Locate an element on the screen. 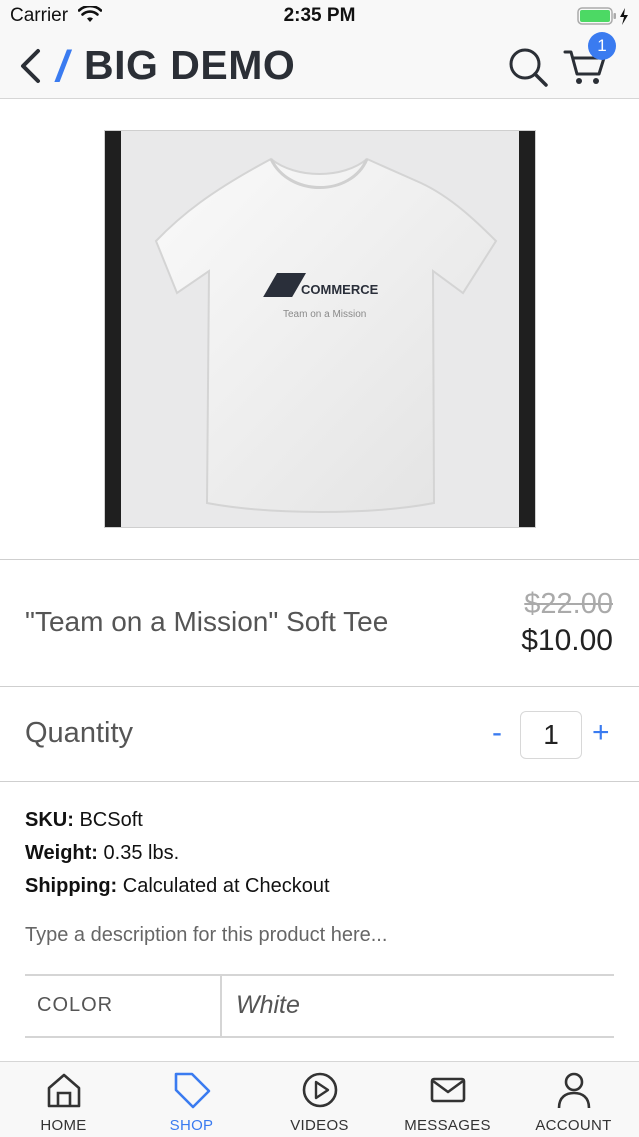 Image resolution: width=639 pixels, height=1137 pixels. nav-bar: / BIG DEMO 1 is located at coordinates (319, 65).